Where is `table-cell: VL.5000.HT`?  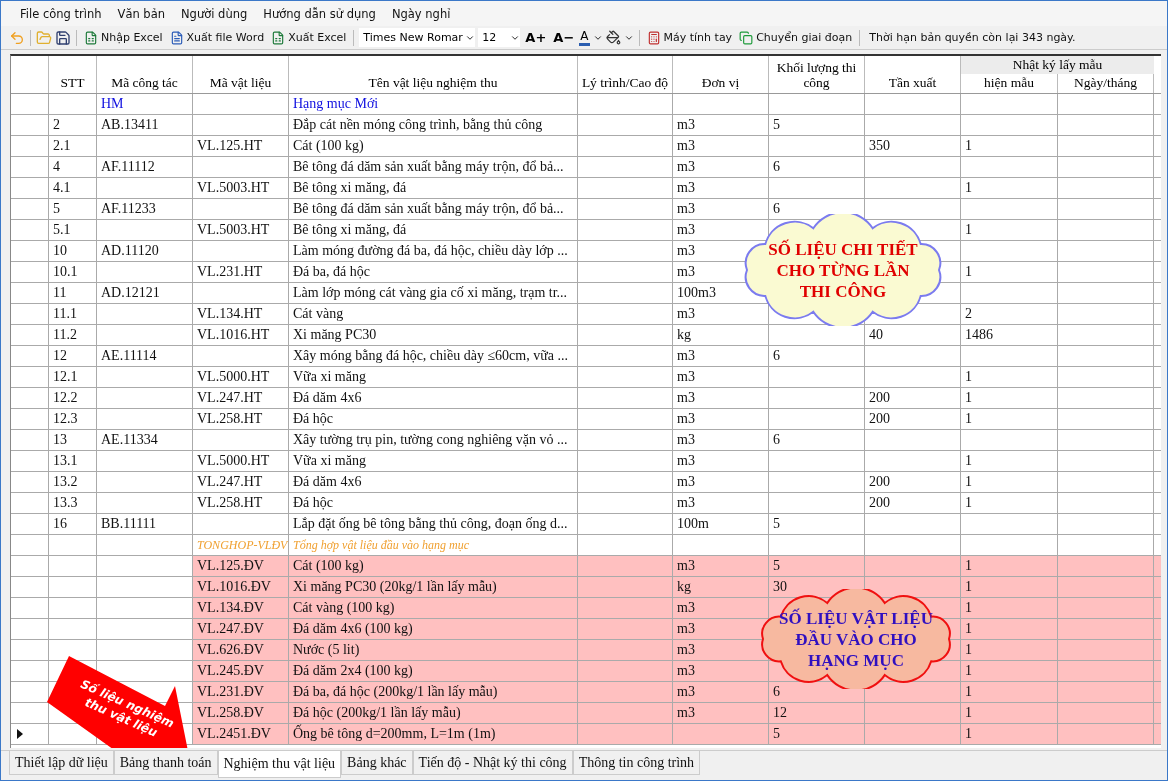
table-cell: VL.5000.HT is located at coordinates (241, 461).